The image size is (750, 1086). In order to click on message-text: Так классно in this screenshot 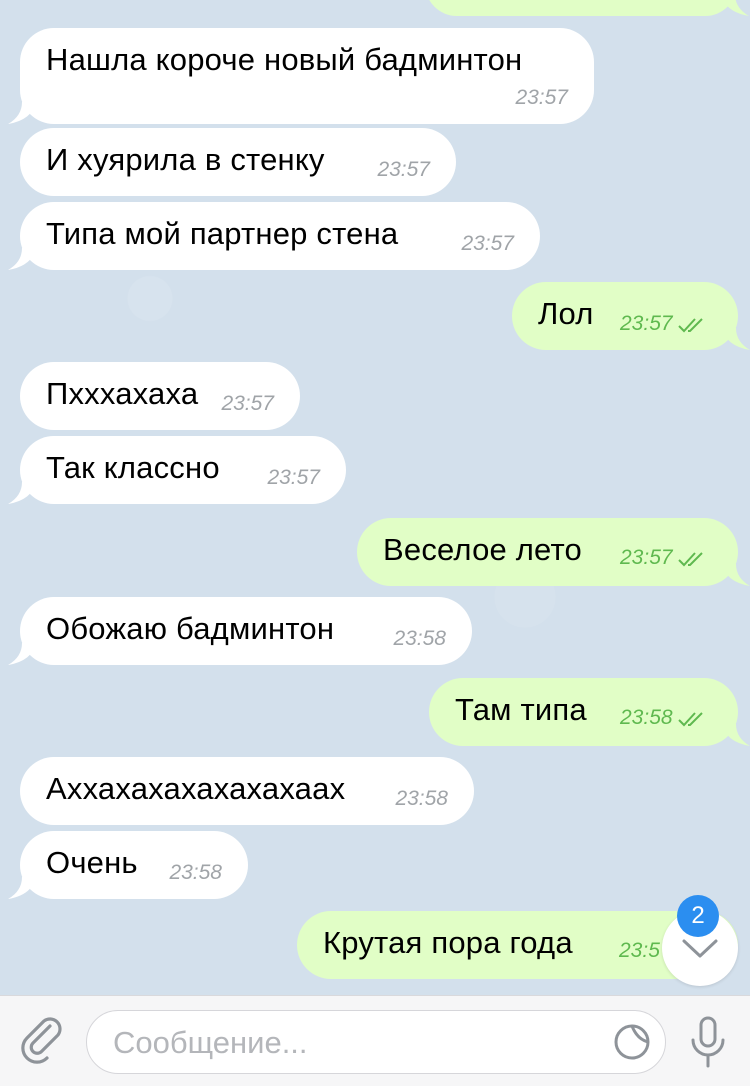, I will do `click(133, 467)`.